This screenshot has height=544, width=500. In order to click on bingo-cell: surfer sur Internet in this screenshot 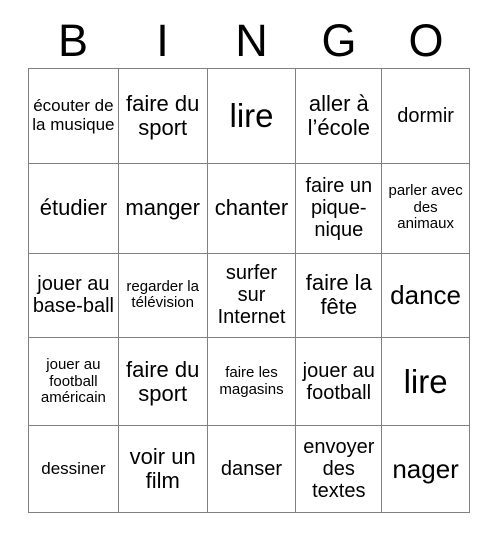, I will do `click(252, 296)`.